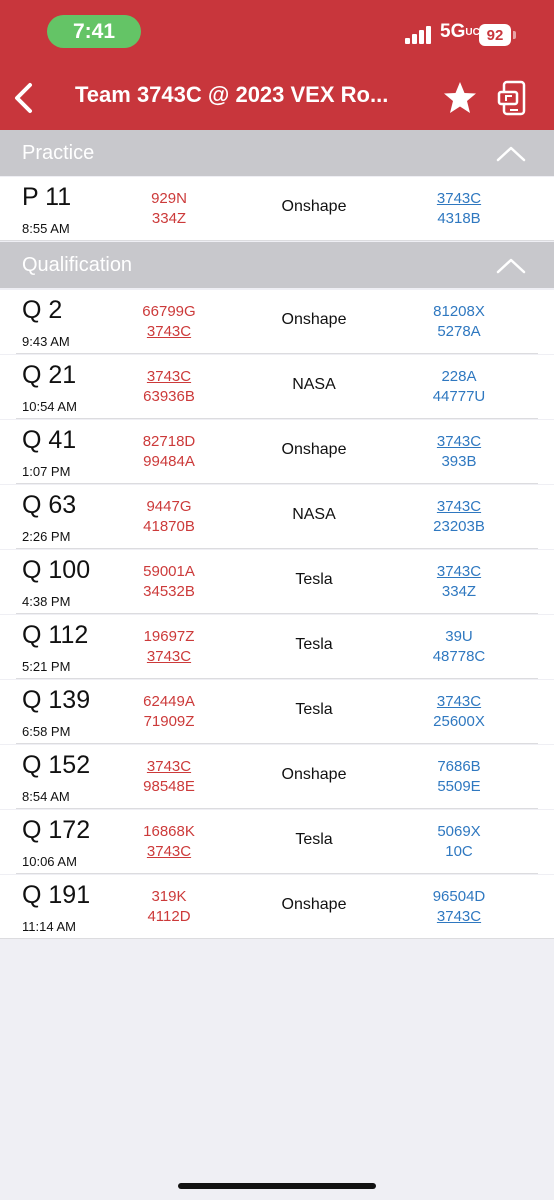  I want to click on section-header-practice: Practice, so click(277, 153).